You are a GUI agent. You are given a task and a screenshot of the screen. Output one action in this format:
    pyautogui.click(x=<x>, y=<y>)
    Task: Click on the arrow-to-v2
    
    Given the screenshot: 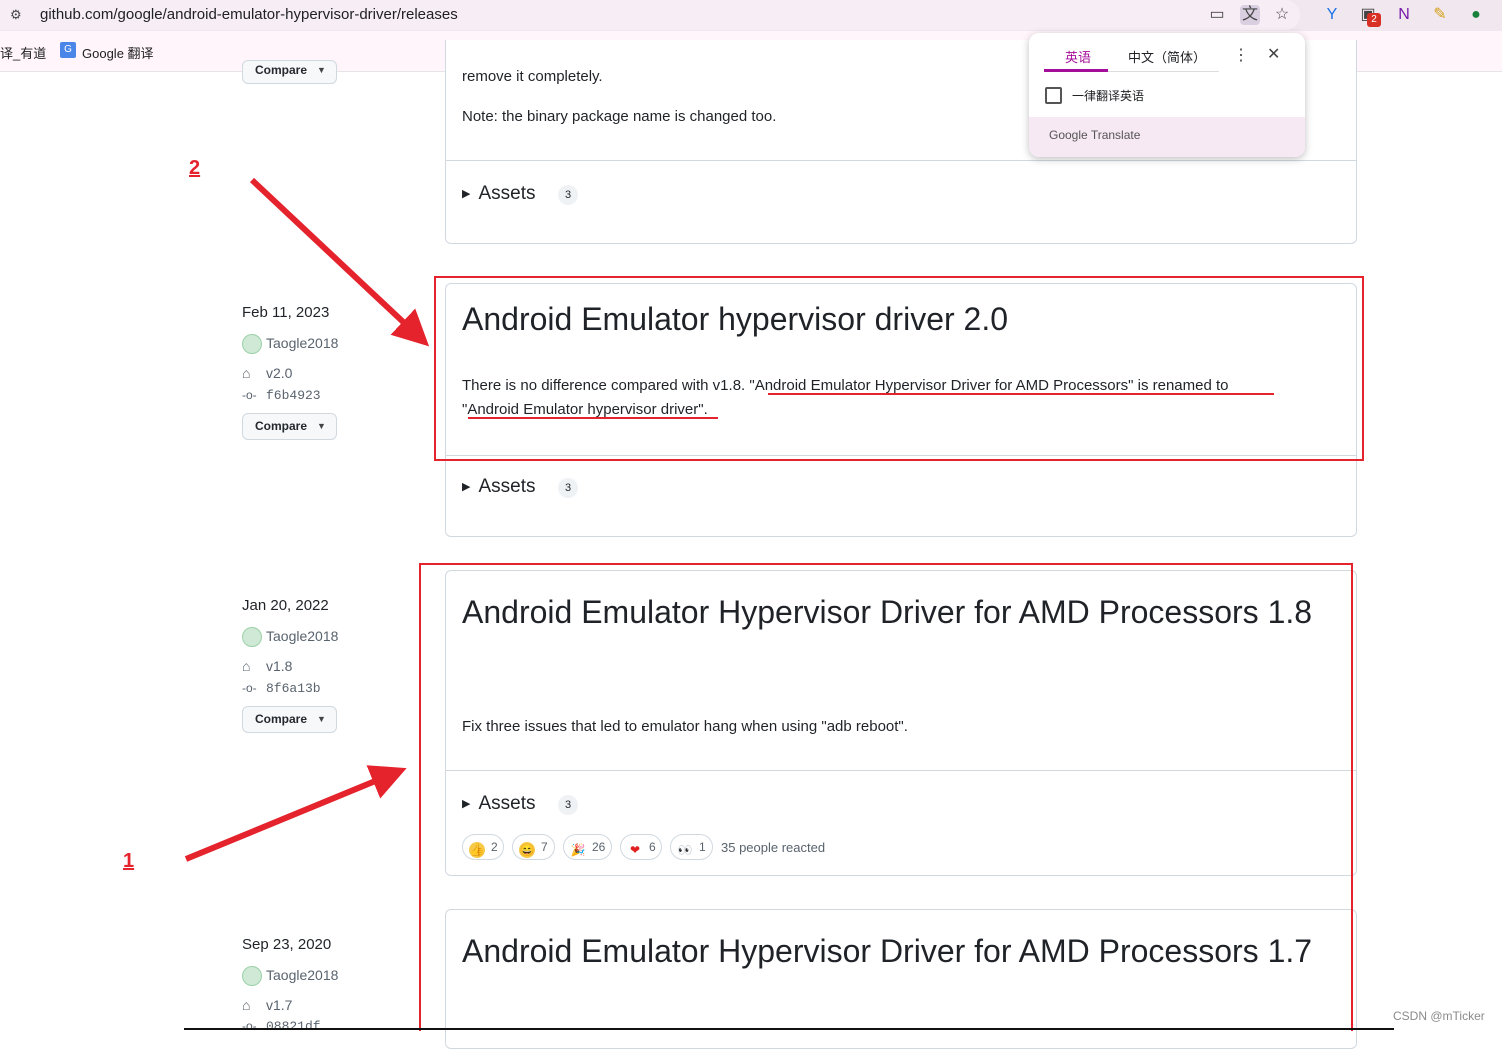 What is the action you would take?
    pyautogui.click(x=339, y=262)
    